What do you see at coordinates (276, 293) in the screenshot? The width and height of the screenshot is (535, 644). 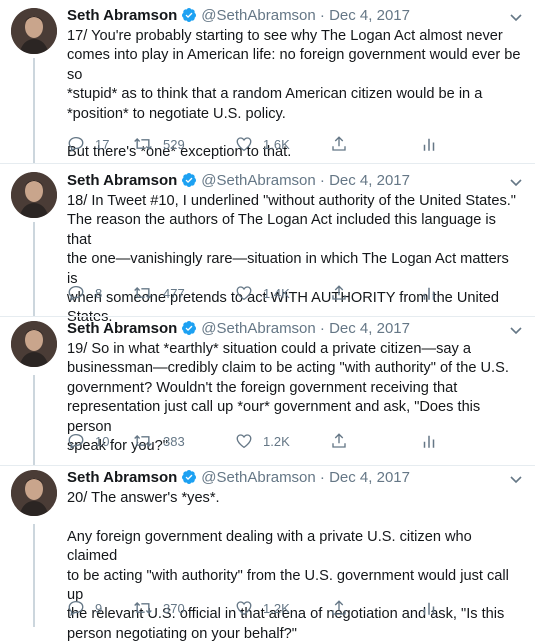 I see `like-count: 1.4K` at bounding box center [276, 293].